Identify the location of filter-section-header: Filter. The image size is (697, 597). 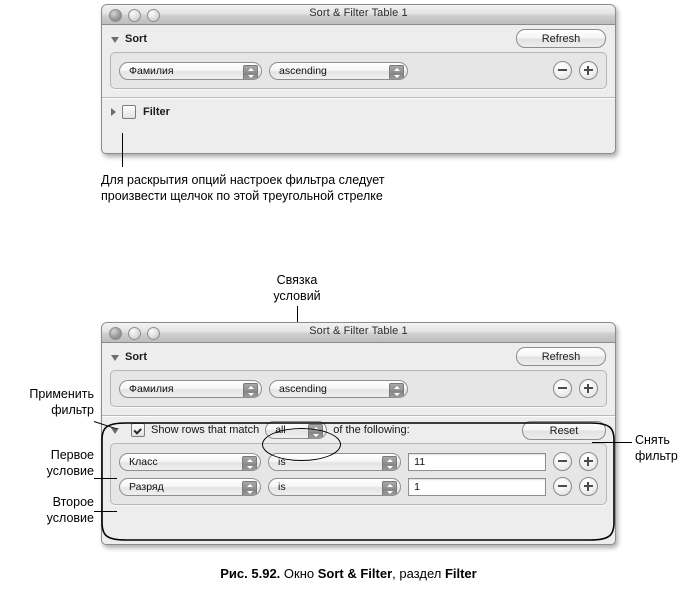
(358, 112).